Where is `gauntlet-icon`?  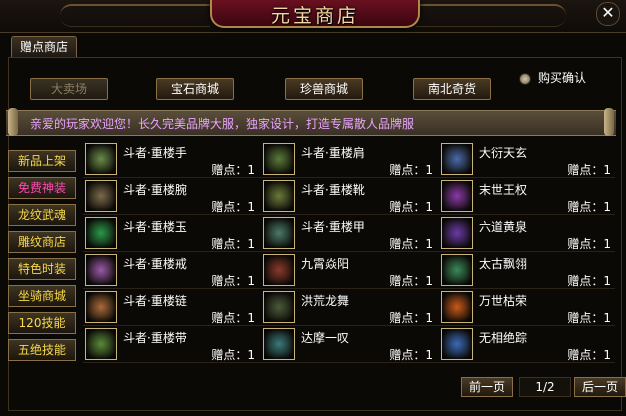 gauntlet-icon is located at coordinates (101, 159).